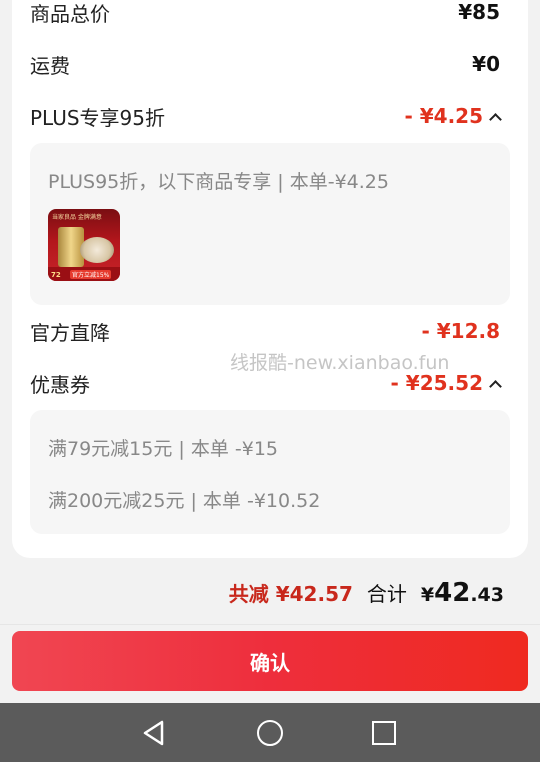 This screenshot has width=540, height=762. I want to click on total-label: 合计, so click(386, 594).